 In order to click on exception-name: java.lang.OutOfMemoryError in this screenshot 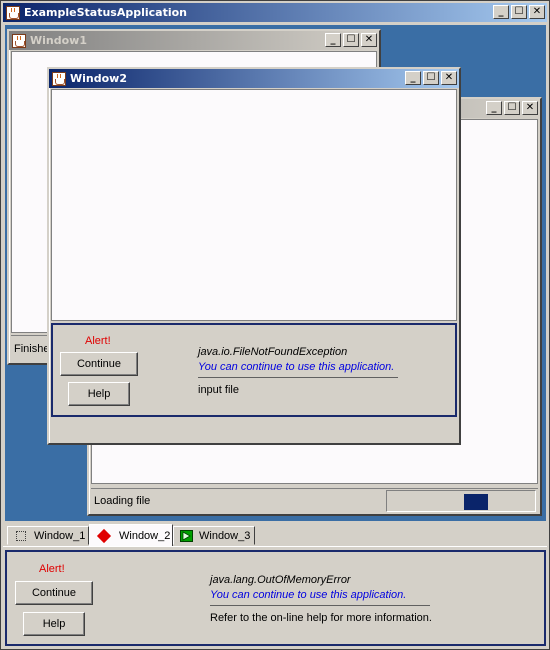, I will do `click(280, 580)`.